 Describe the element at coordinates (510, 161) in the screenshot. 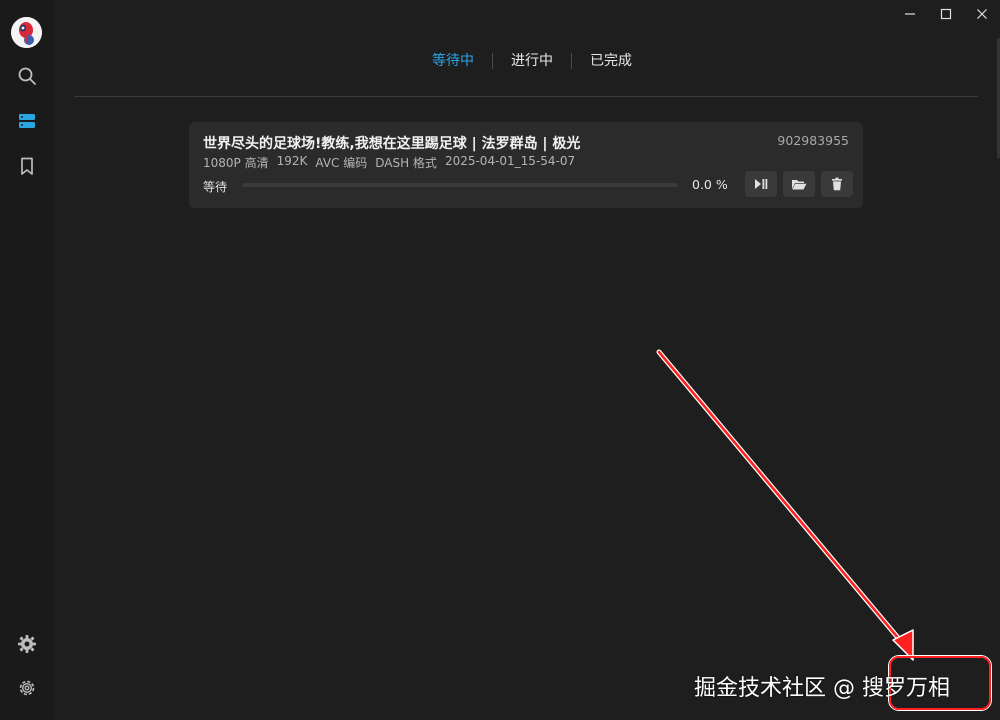

I see `meta-timestamp: 2025-04-01_15-54-07` at that location.